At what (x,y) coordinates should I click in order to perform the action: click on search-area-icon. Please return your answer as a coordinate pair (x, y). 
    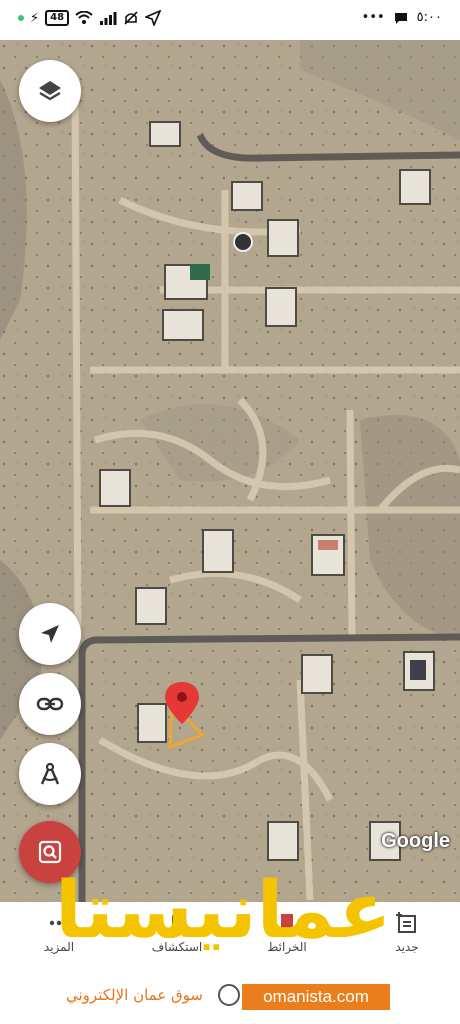
    Looking at the image, I should click on (50, 852).